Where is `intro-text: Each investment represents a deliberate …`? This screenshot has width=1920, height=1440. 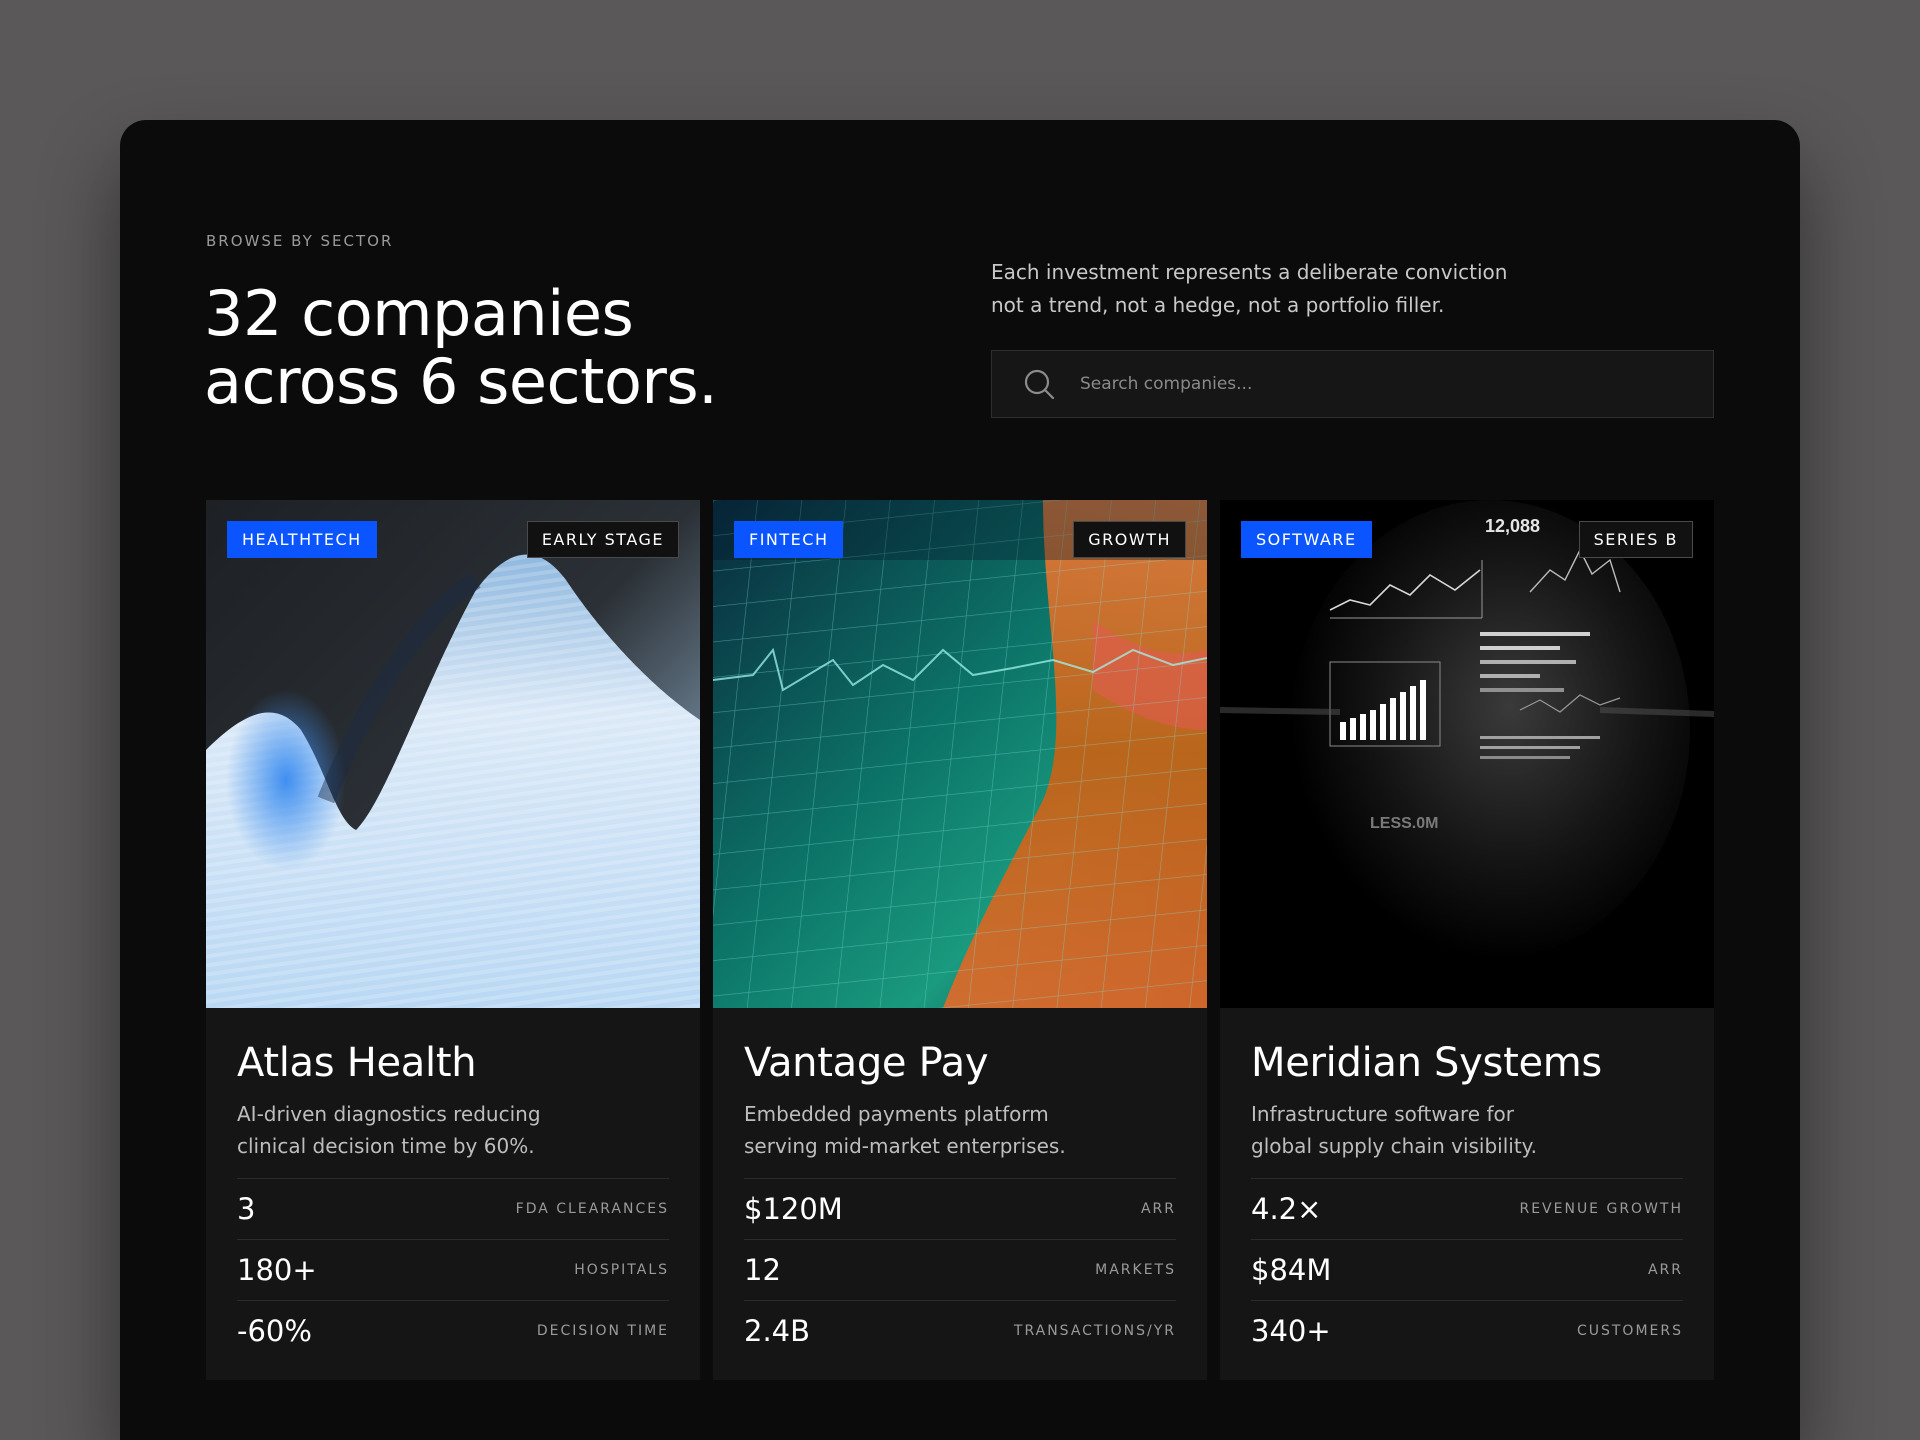
intro-text: Each investment represents a deliberate … is located at coordinates (1271, 289).